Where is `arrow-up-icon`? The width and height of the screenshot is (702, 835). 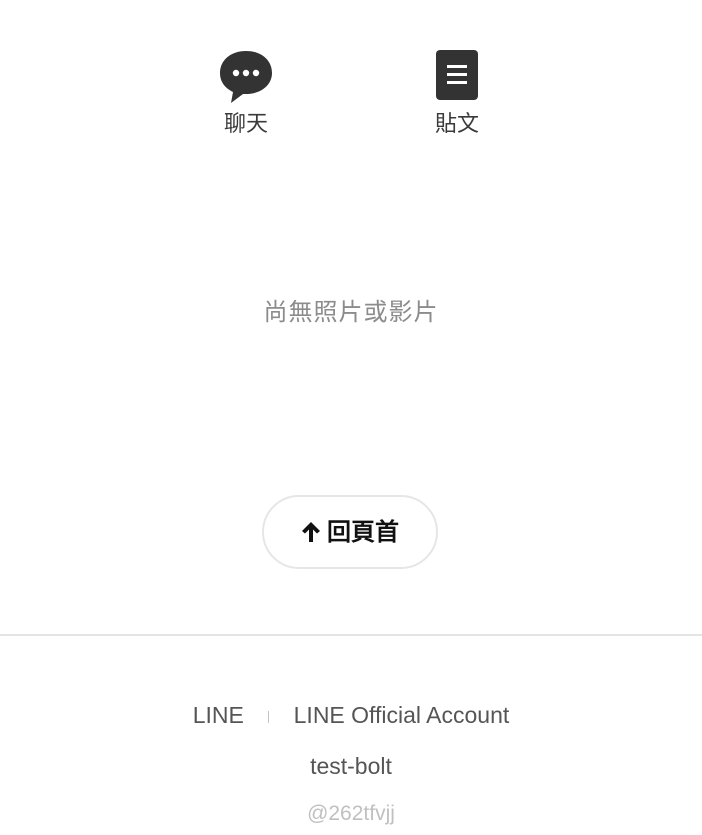 arrow-up-icon is located at coordinates (311, 532).